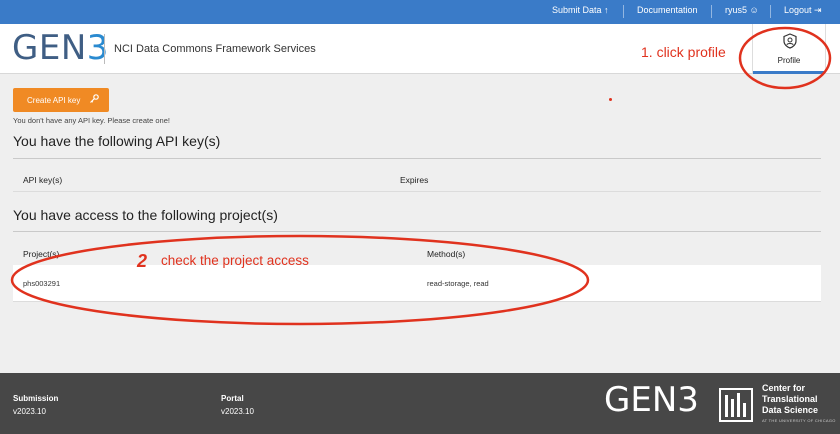 The image size is (840, 434). What do you see at coordinates (818, 10) in the screenshot?
I see `logout-icon: ⇥` at bounding box center [818, 10].